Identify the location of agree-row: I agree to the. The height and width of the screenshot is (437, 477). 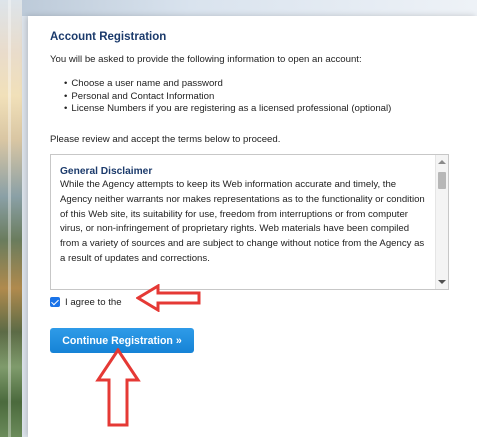
(86, 302).